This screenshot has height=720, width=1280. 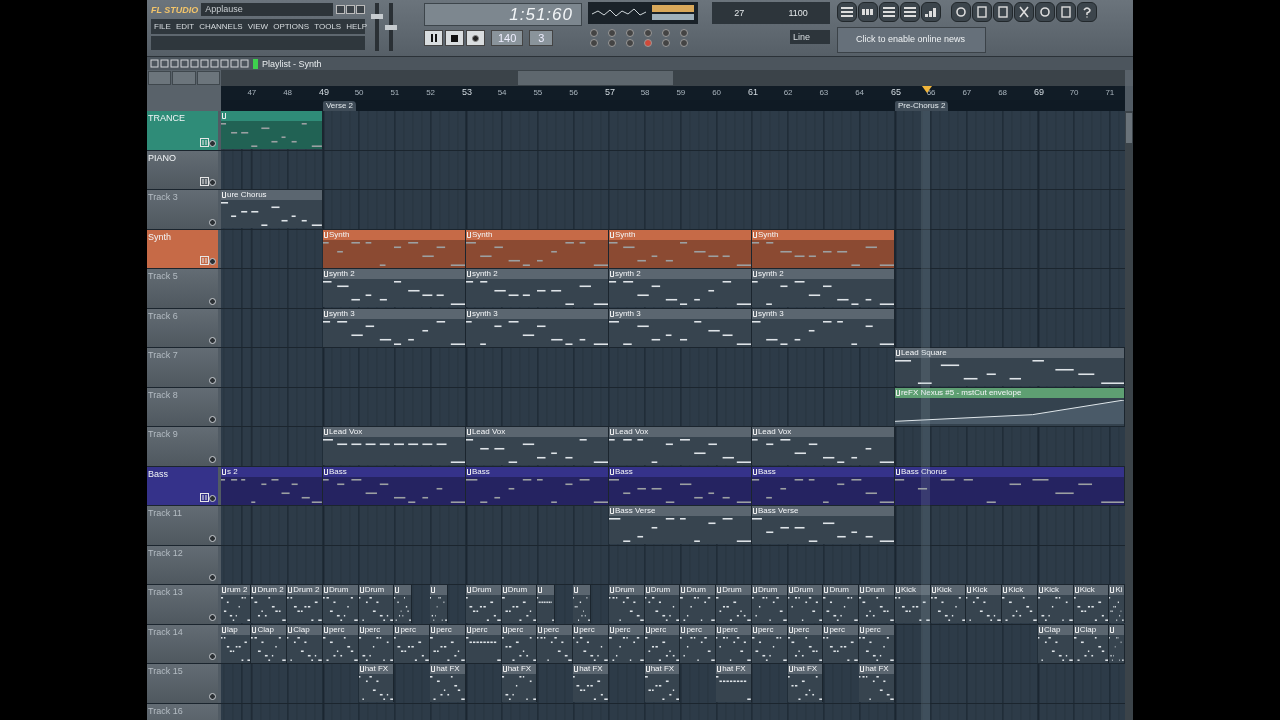 What do you see at coordinates (182, 485) in the screenshot?
I see `track-header: Bass` at bounding box center [182, 485].